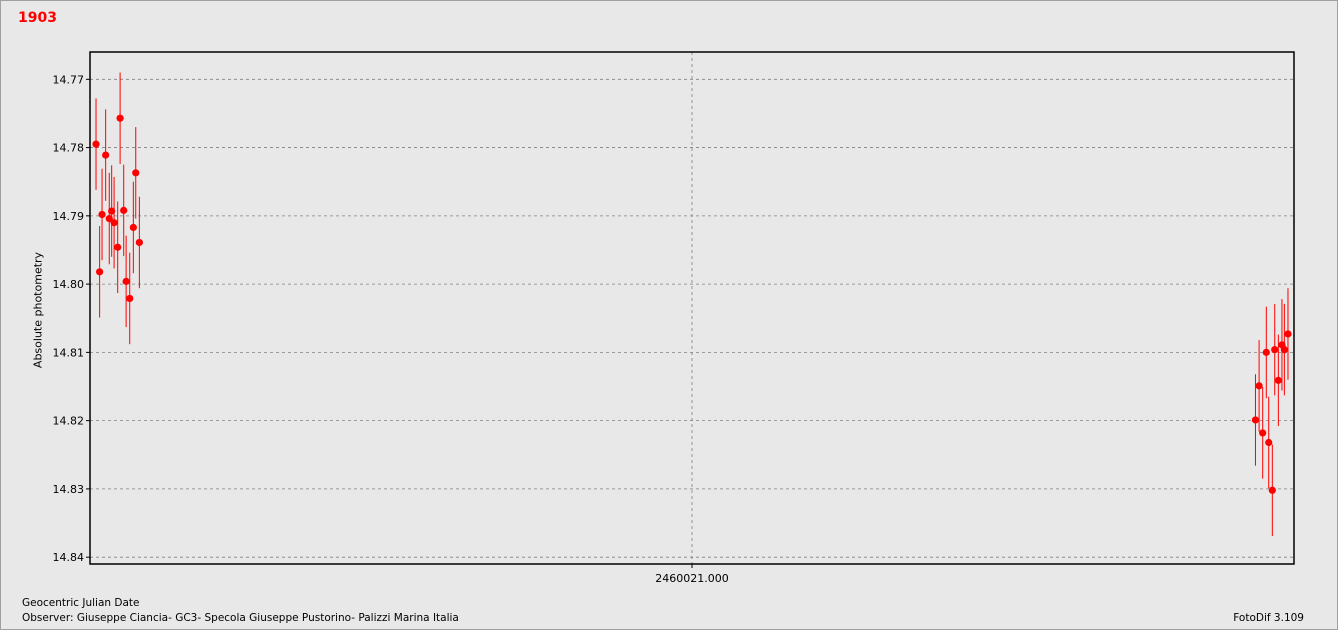 The width and height of the screenshot is (1338, 630). Describe the element at coordinates (69, 148) in the screenshot. I see `y-tick-label: 14.78` at that location.